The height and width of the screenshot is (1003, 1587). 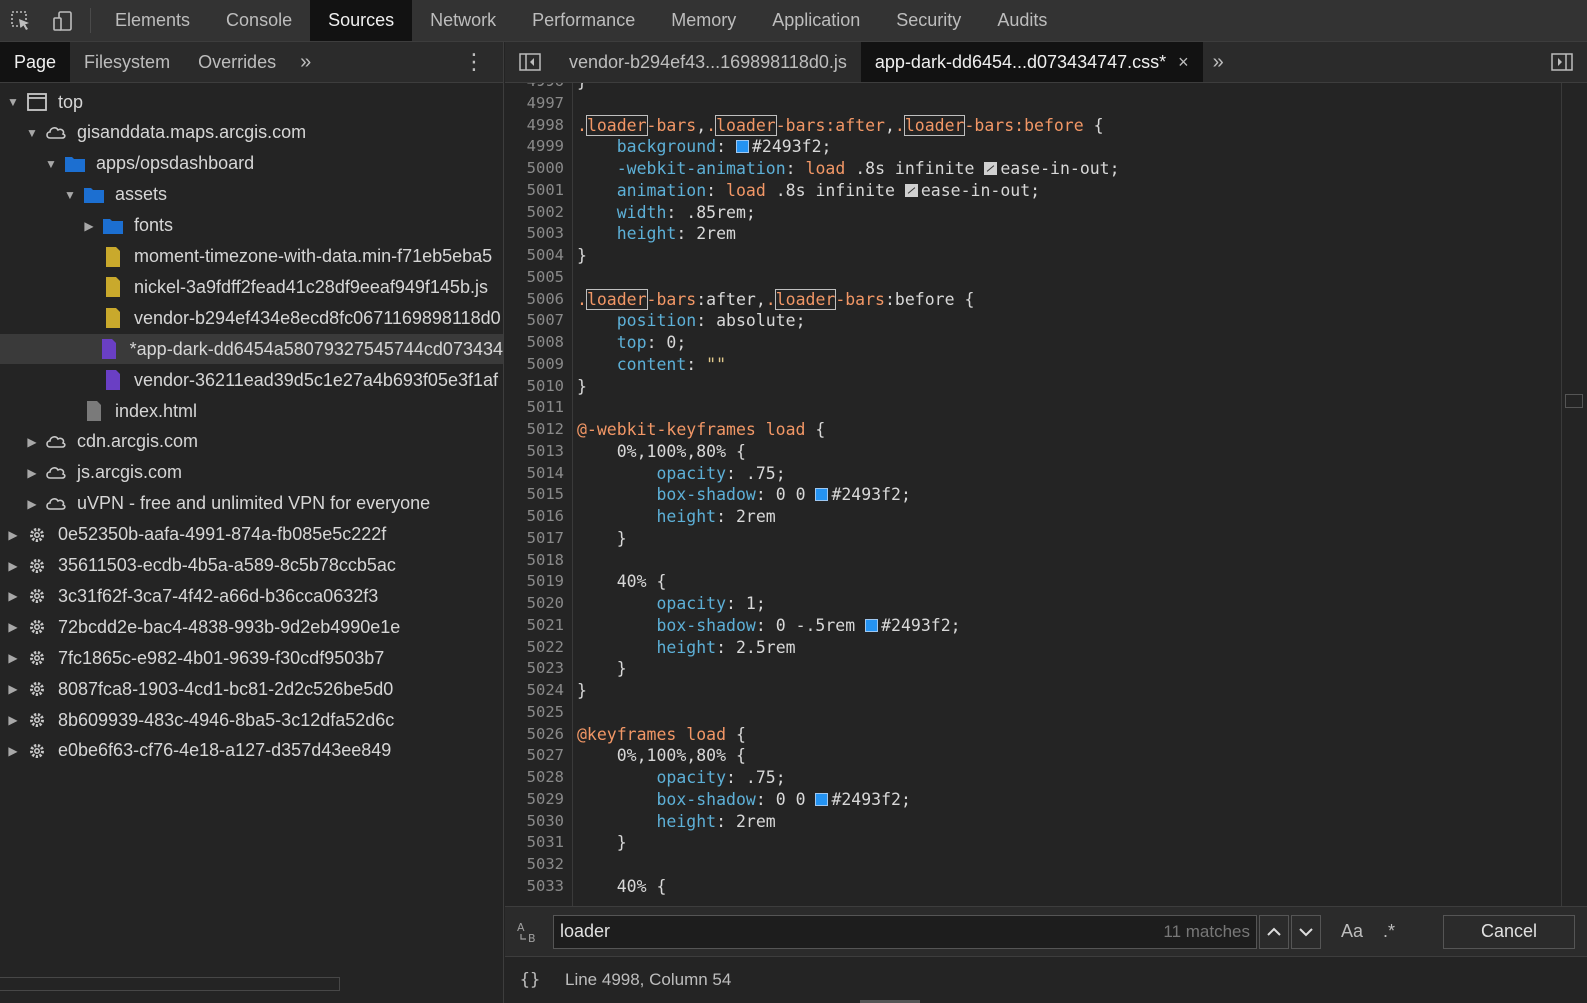 What do you see at coordinates (259, 20) in the screenshot?
I see `tab-console: Console` at bounding box center [259, 20].